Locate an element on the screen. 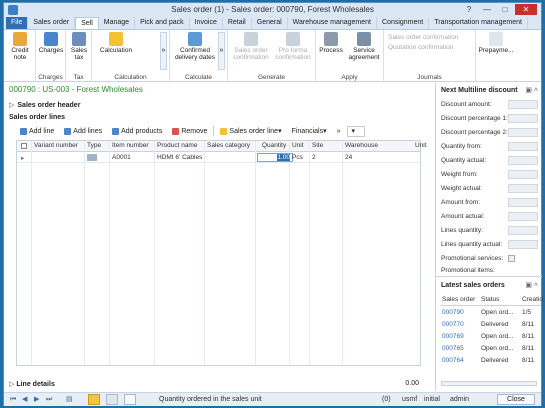 The width and height of the screenshot is (545, 408). tab-warehouse-management: Warehouse management is located at coordinates (332, 23).